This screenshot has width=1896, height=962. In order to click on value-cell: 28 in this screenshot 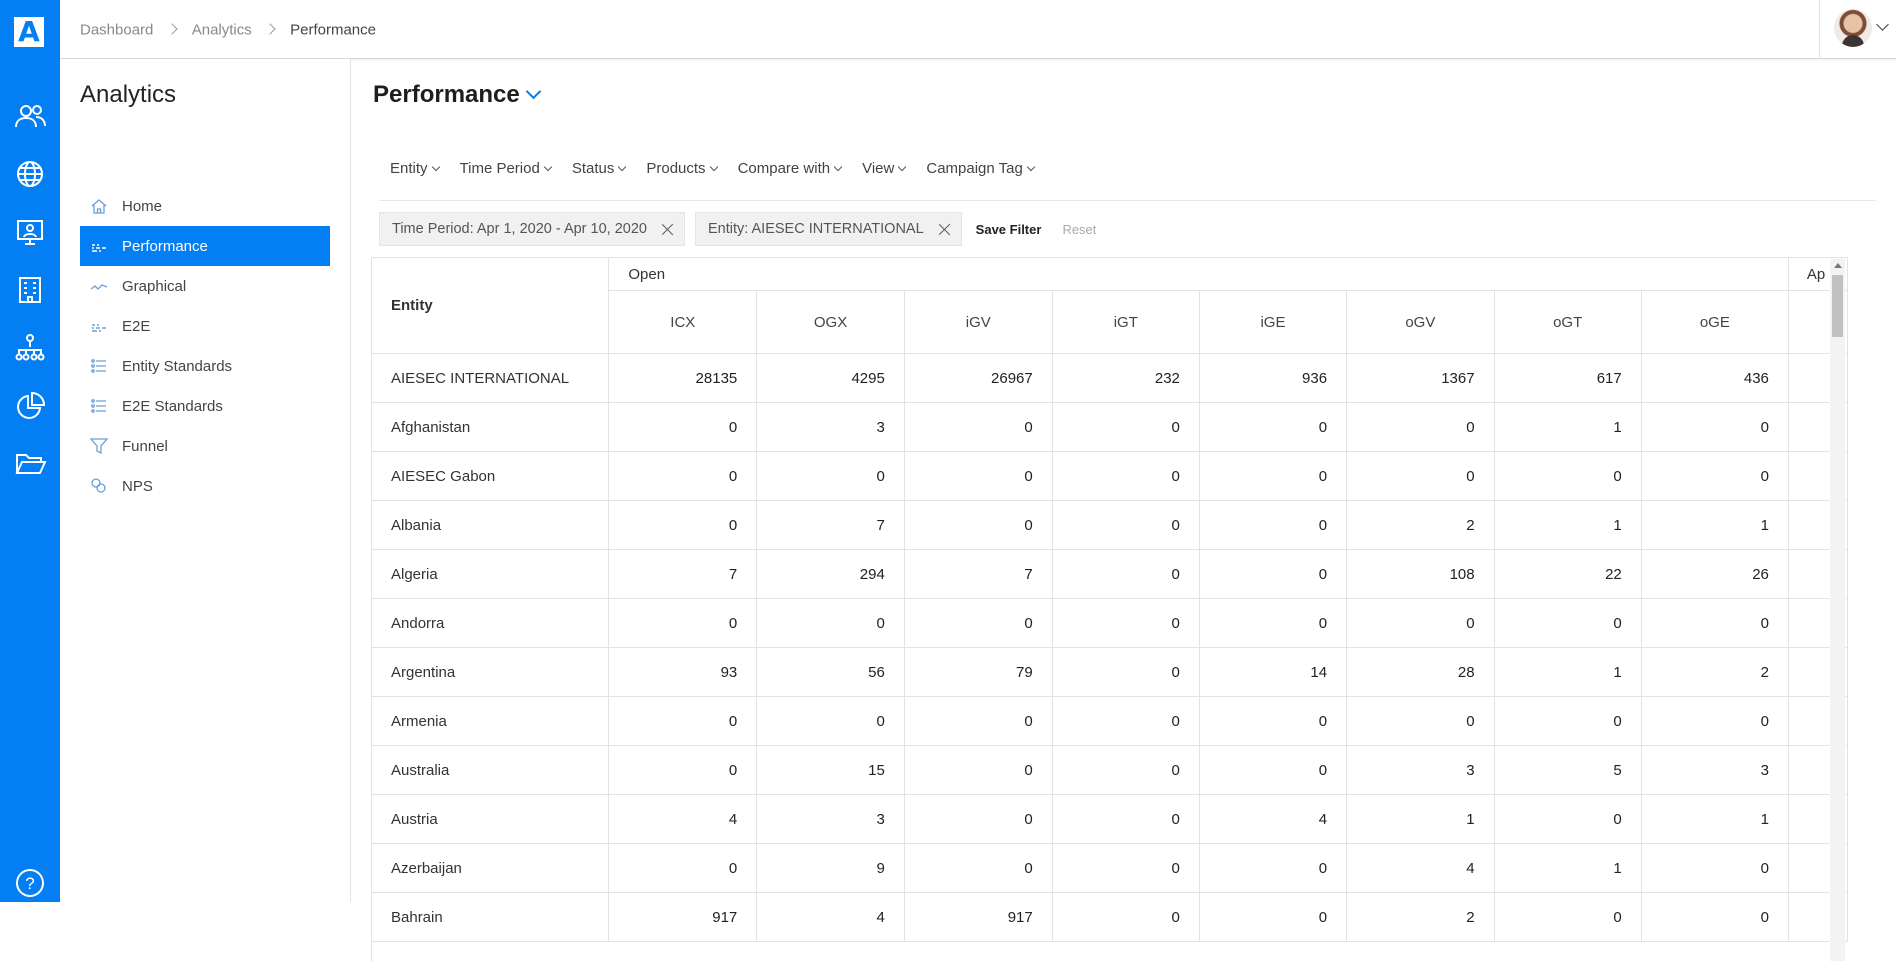, I will do `click(1420, 672)`.